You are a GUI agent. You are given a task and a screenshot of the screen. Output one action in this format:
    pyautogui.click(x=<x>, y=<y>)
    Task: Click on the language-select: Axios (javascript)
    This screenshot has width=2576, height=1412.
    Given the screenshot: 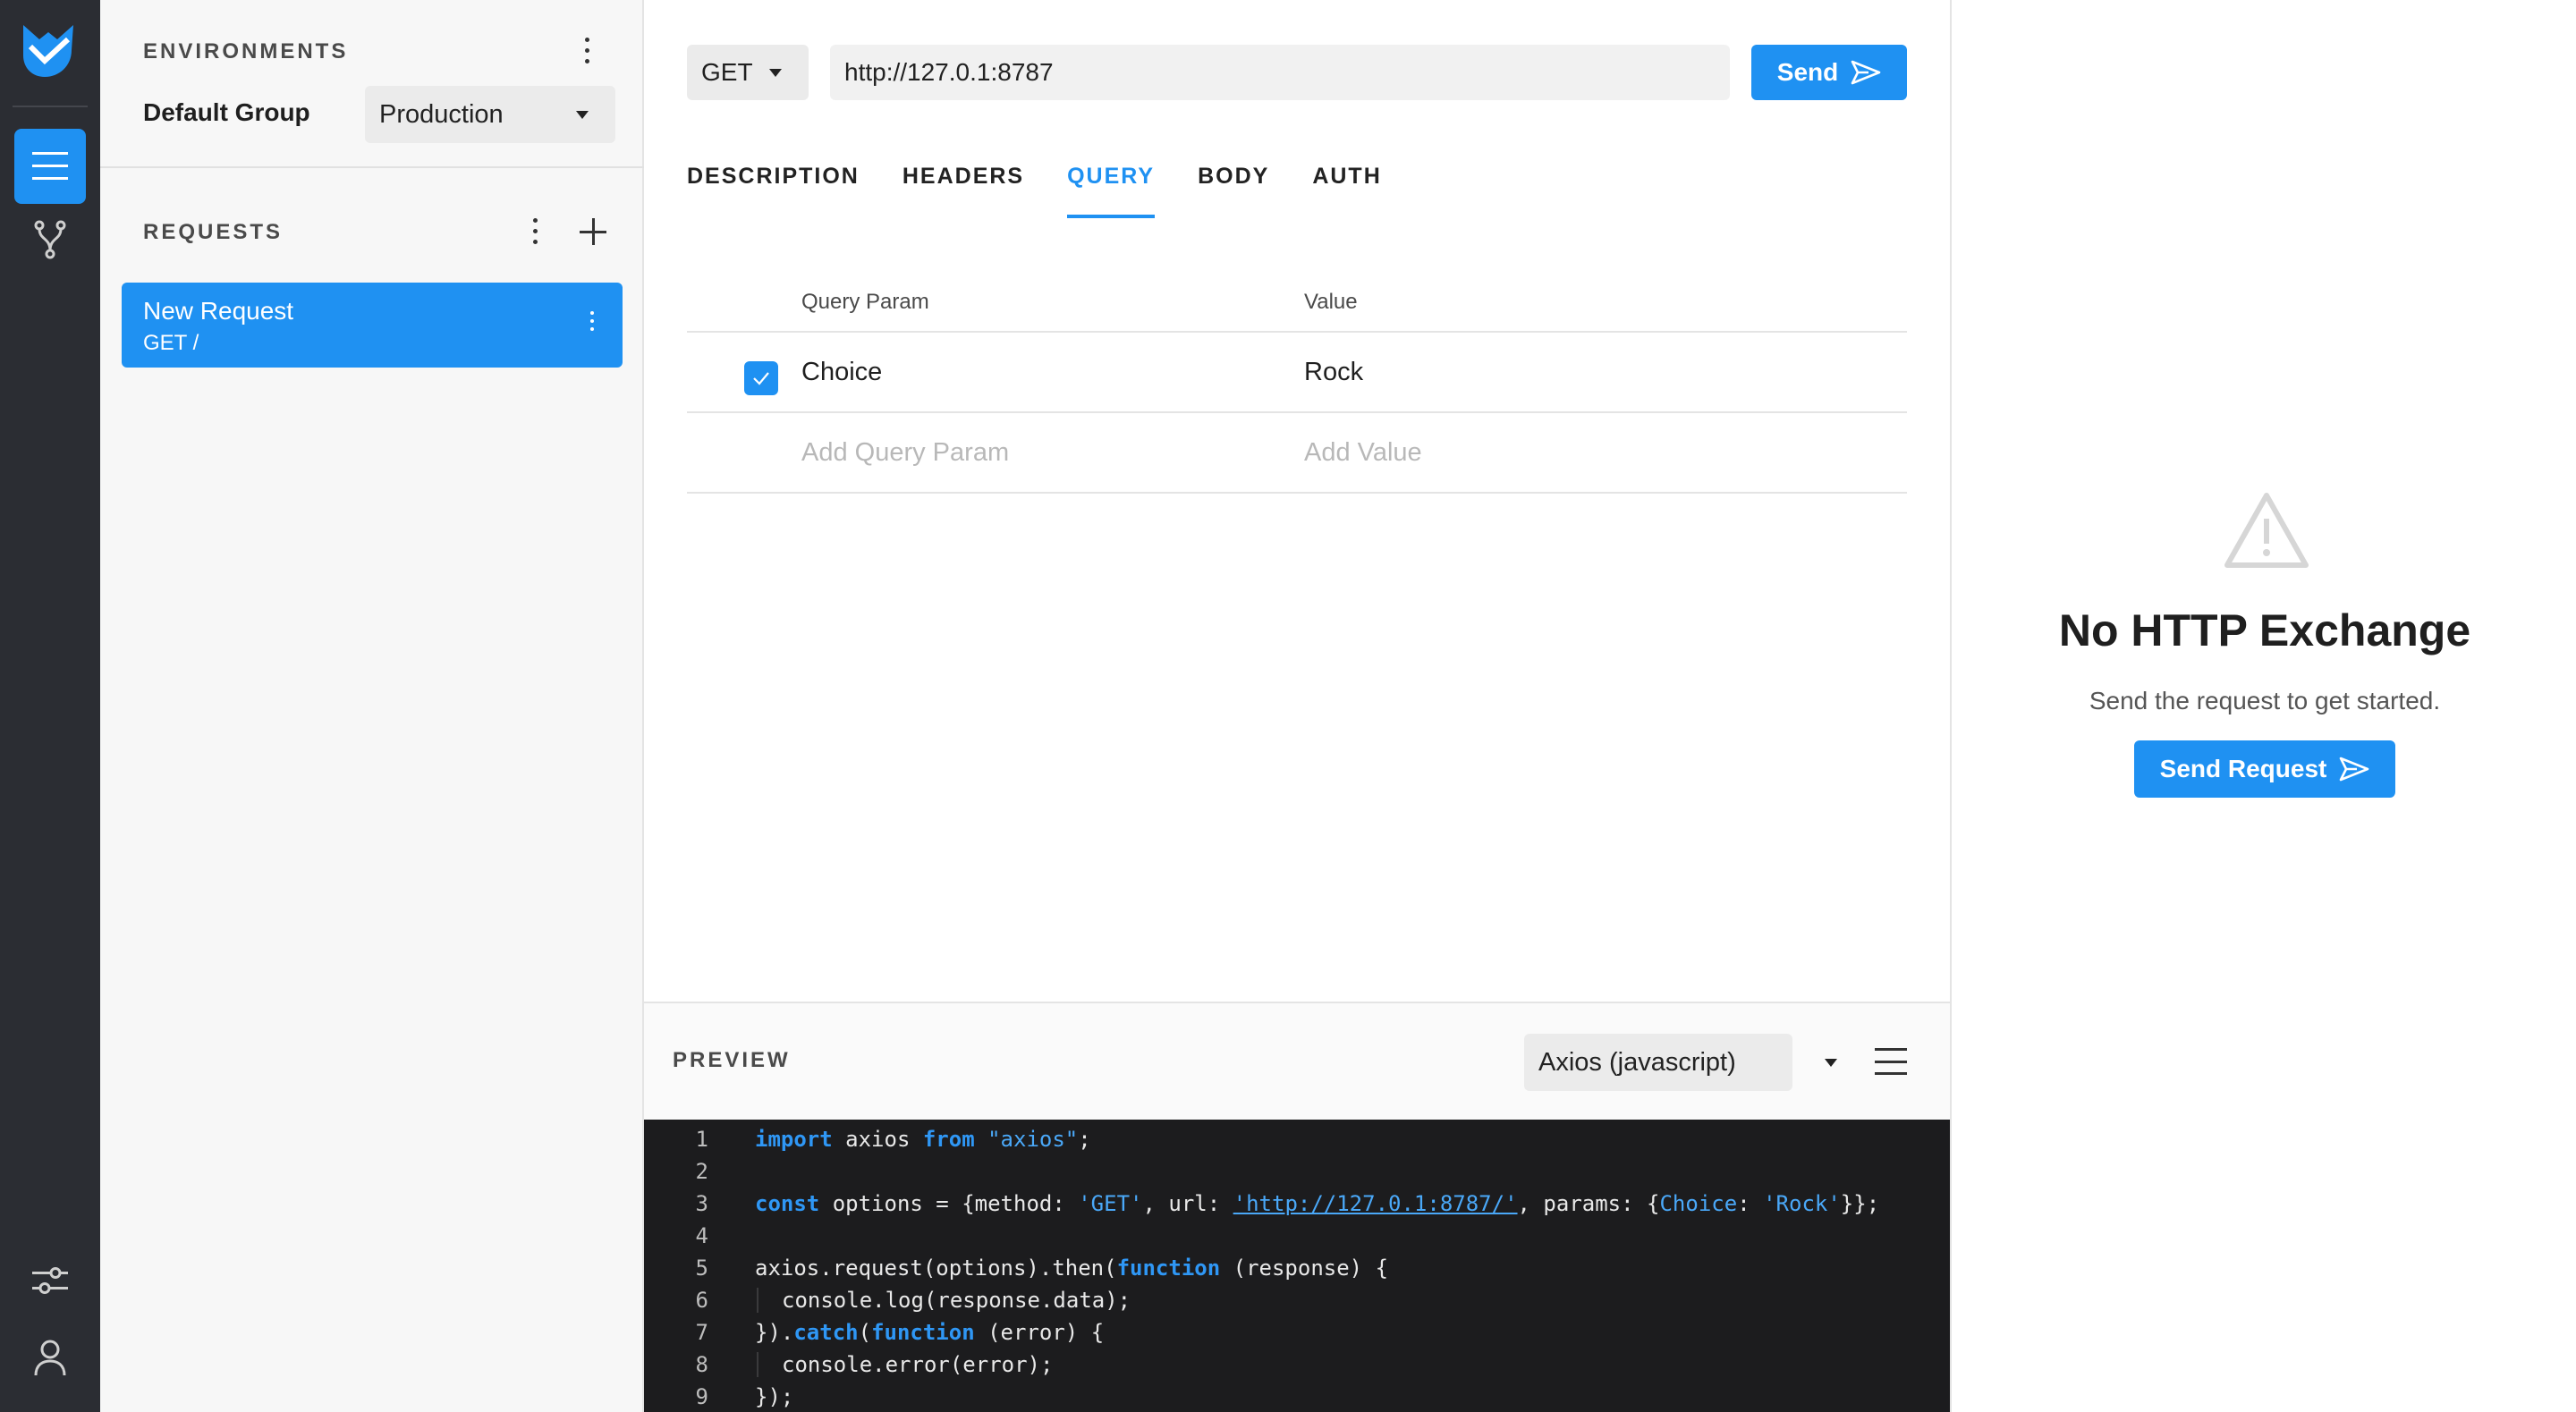 What is the action you would take?
    pyautogui.click(x=1680, y=1062)
    